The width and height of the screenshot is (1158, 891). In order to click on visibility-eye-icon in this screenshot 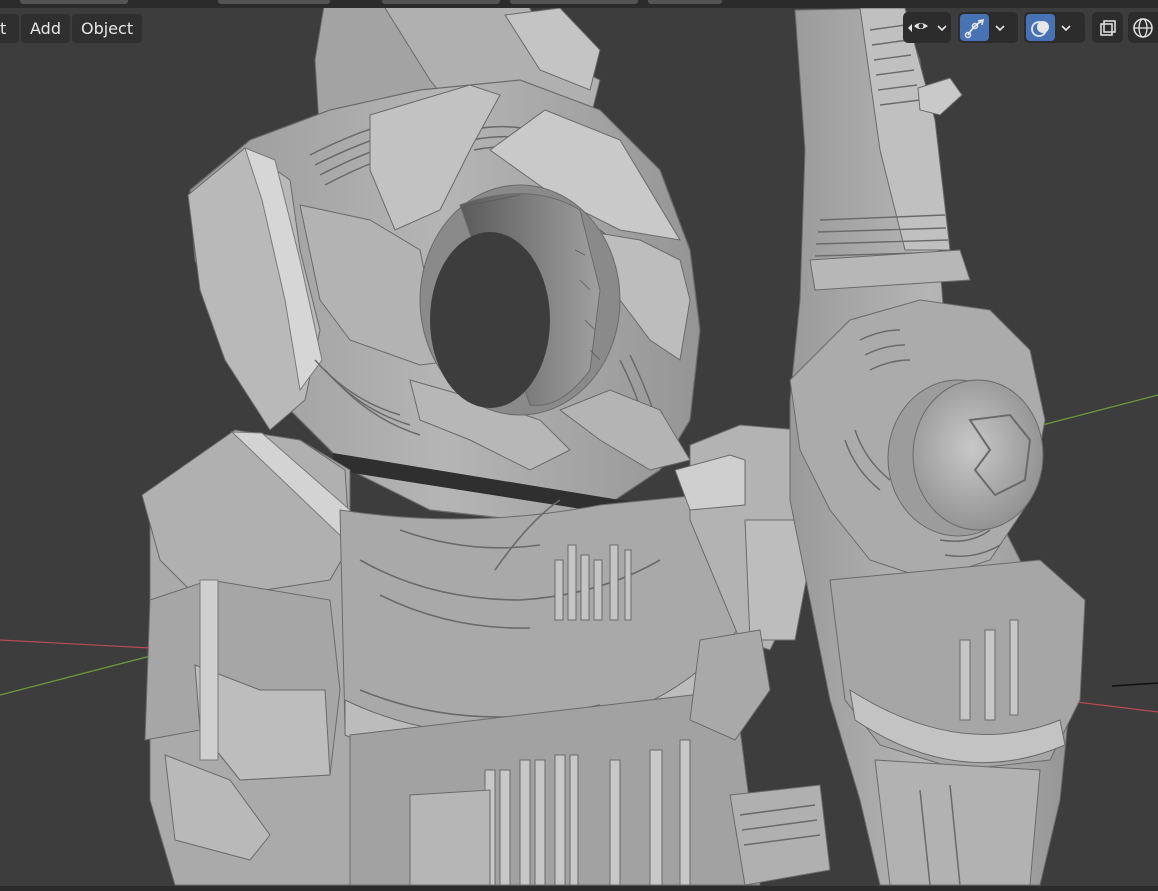, I will do `click(918, 27)`.